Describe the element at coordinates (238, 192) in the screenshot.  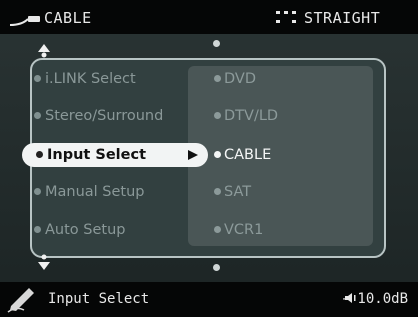
I see `option-label: SAT` at that location.